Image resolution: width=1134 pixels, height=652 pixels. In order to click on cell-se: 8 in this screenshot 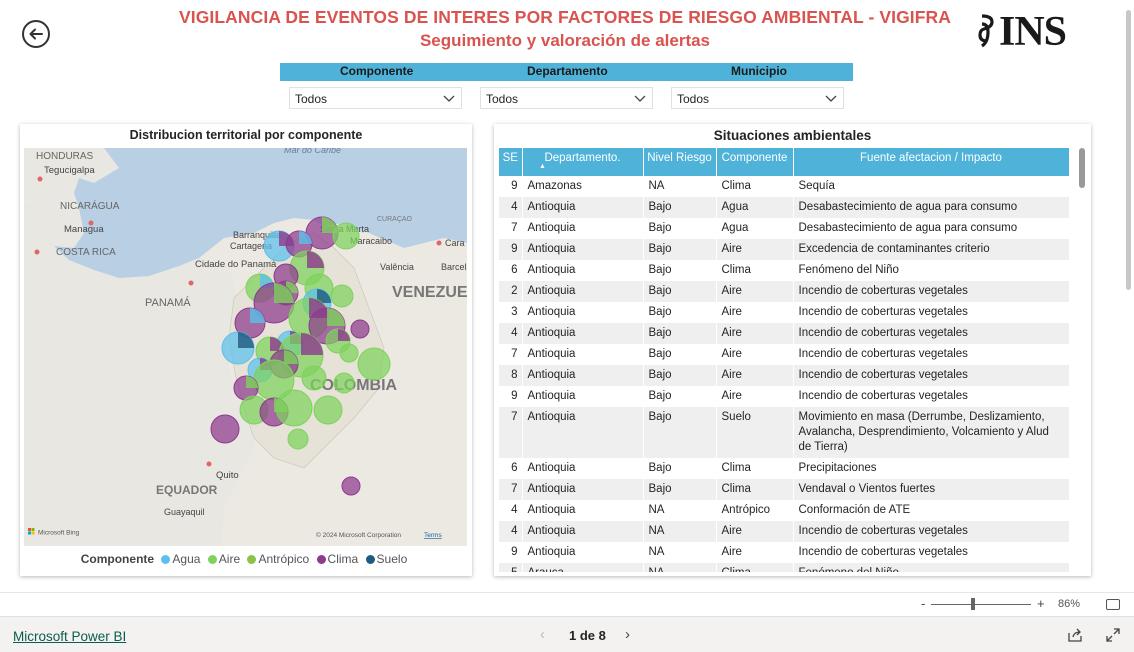, I will do `click(511, 375)`.